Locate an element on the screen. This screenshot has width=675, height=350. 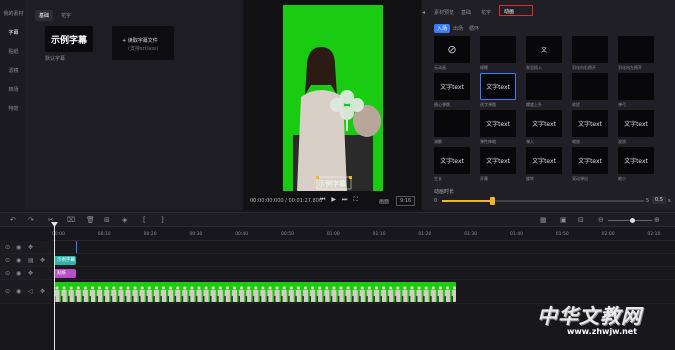
nav-subtitles: 字幕 is located at coordinates (13, 32).